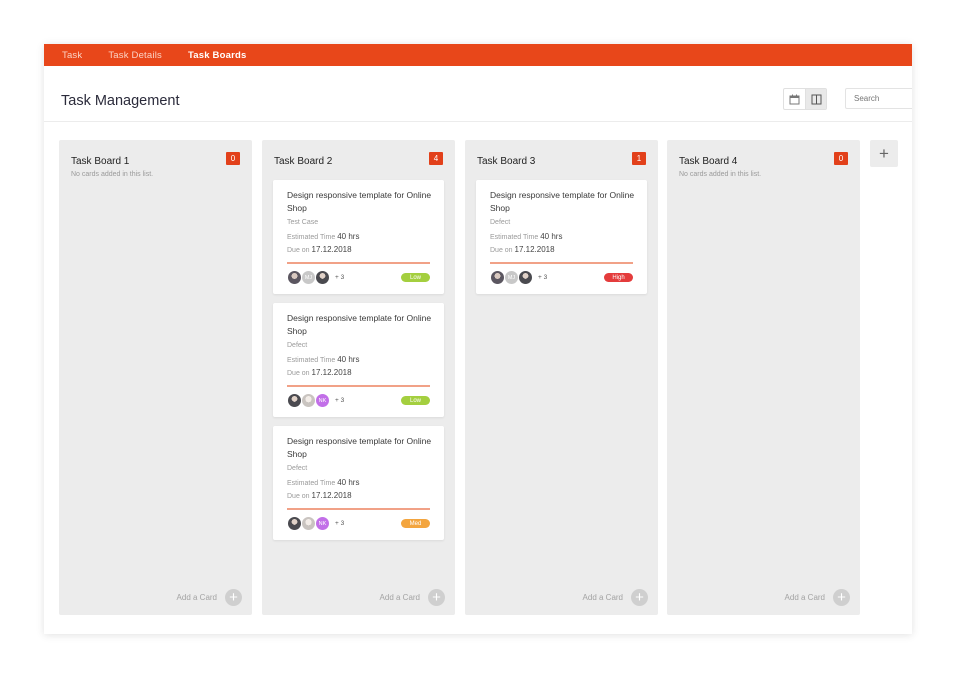 The height and width of the screenshot is (677, 957). Describe the element at coordinates (618, 277) in the screenshot. I see `priority-tag: High` at that location.